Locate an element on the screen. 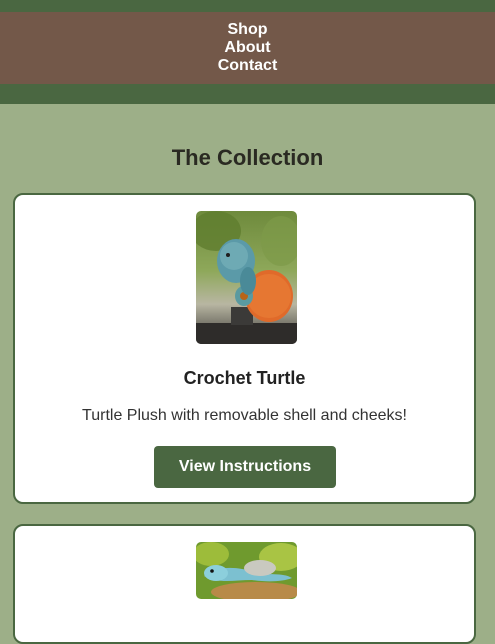 The width and height of the screenshot is (495, 644). nav-bar: Shop About Contact is located at coordinates (247, 48).